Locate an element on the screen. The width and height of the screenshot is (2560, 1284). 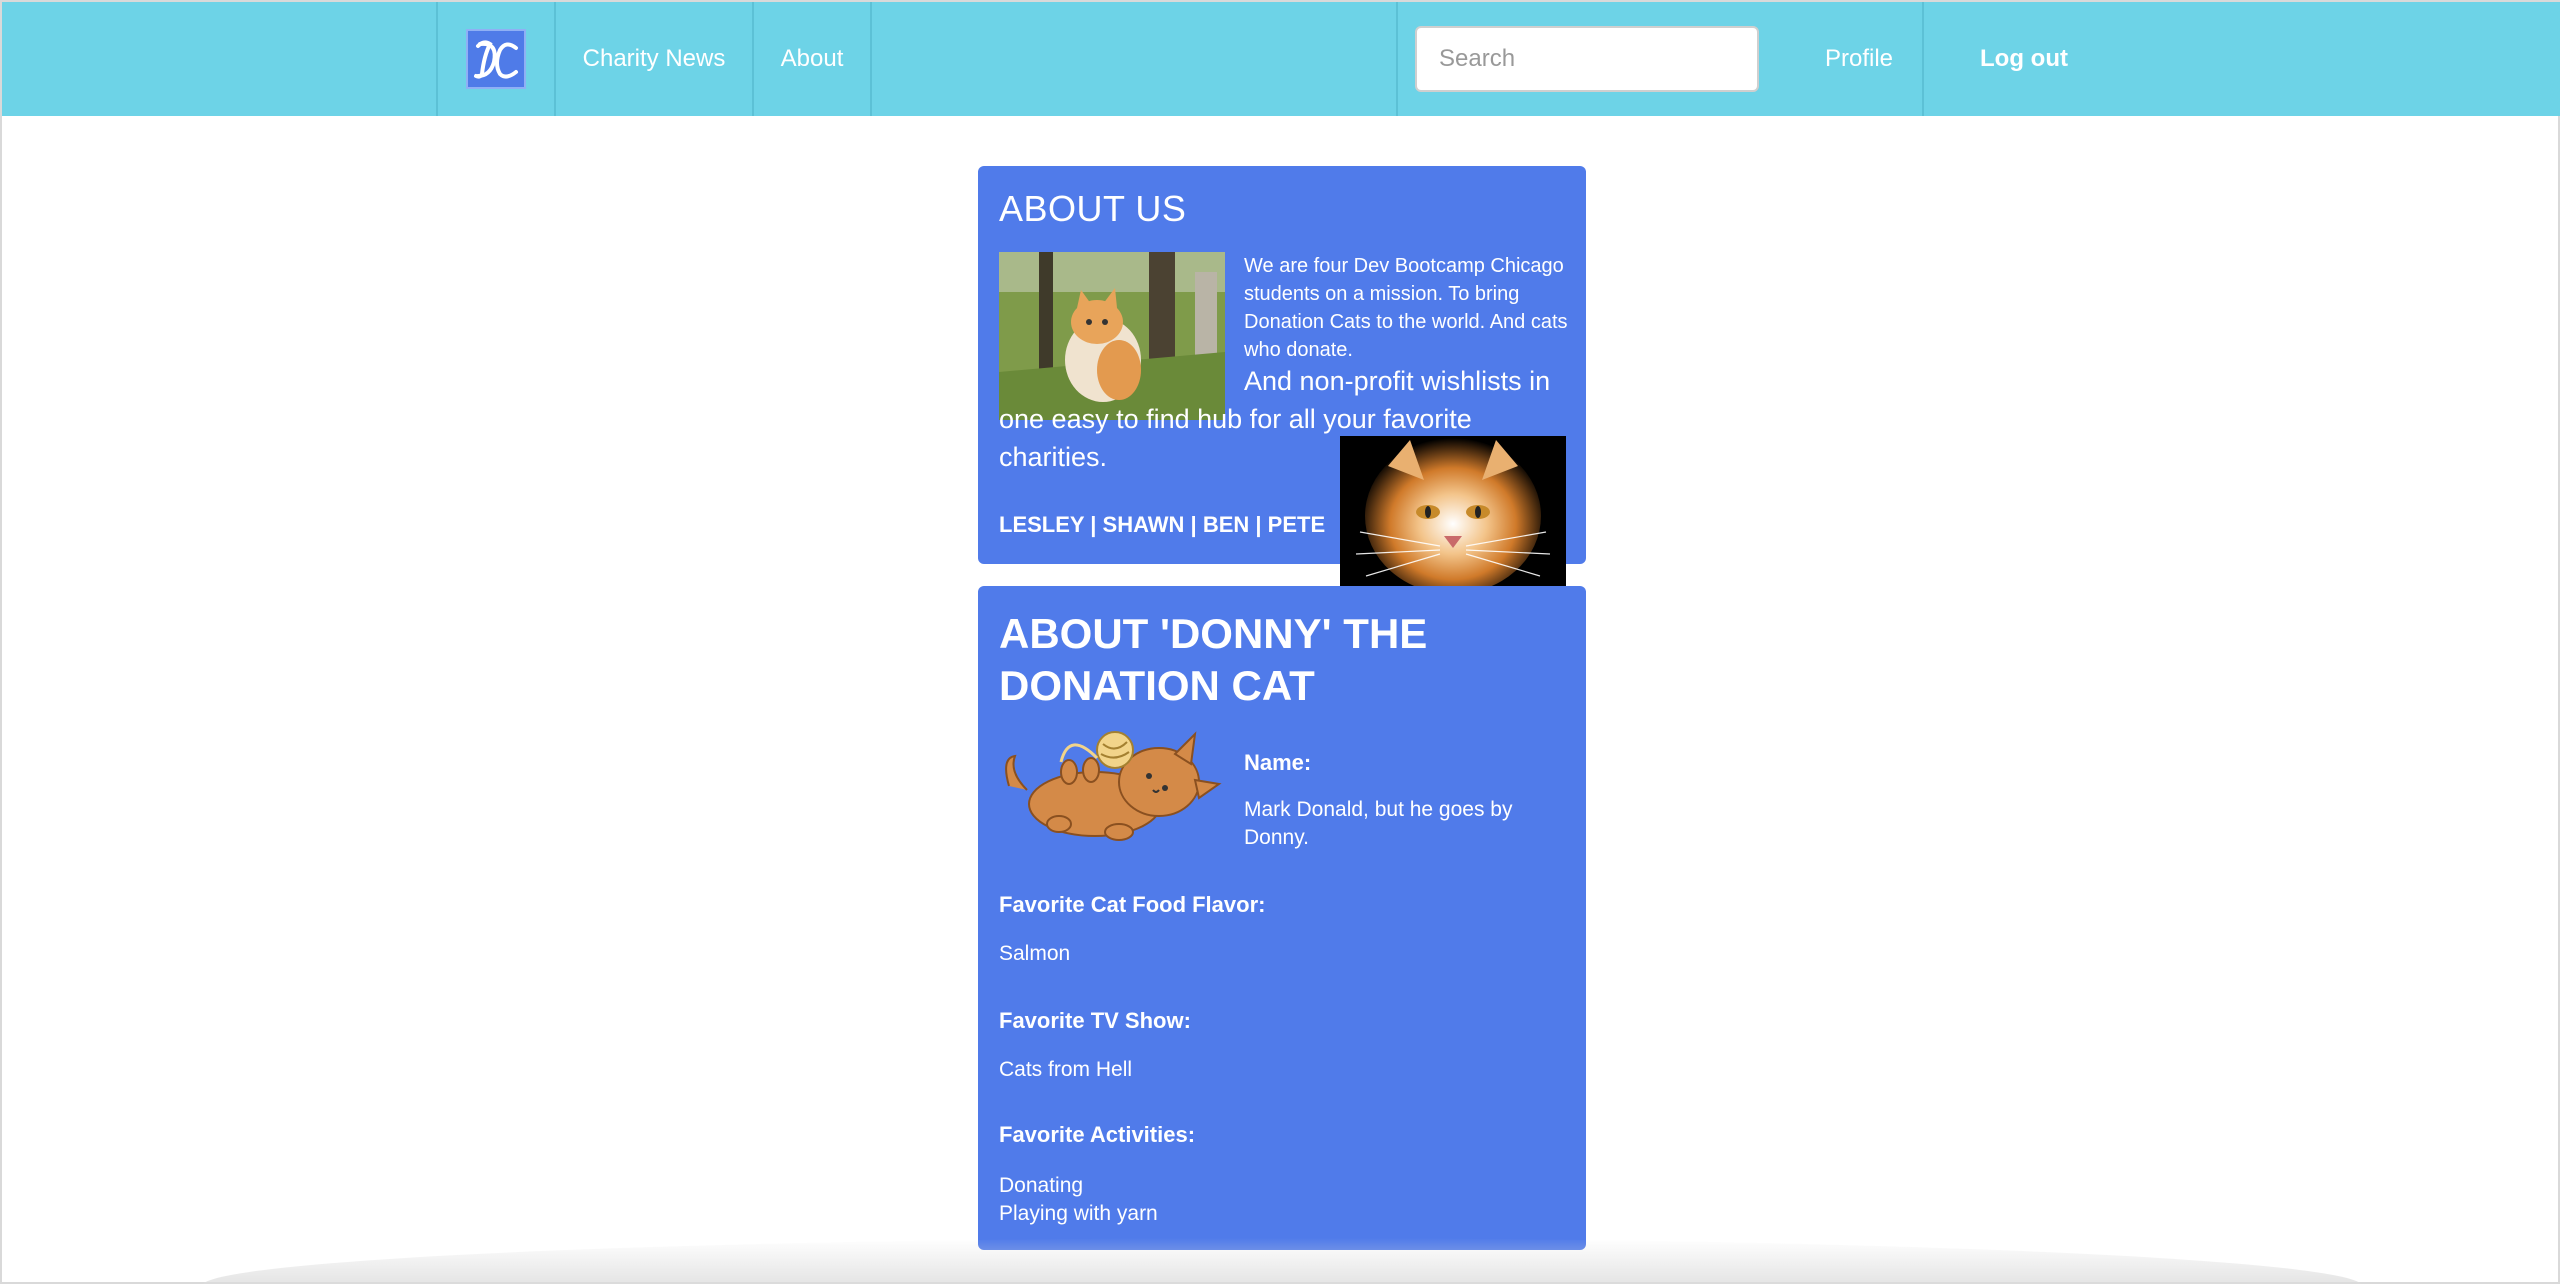
nav-link-about: About is located at coordinates (812, 59).